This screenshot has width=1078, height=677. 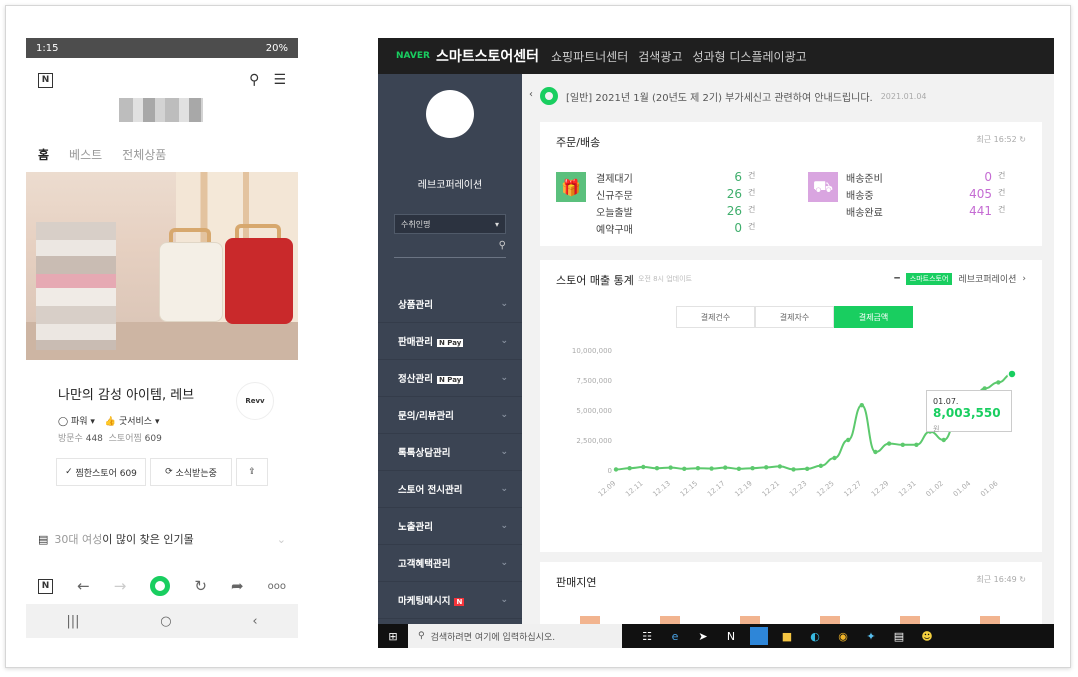 I want to click on store-selector: ━ 스마트스토어 레브코퍼레이션 ›, so click(x=960, y=278).